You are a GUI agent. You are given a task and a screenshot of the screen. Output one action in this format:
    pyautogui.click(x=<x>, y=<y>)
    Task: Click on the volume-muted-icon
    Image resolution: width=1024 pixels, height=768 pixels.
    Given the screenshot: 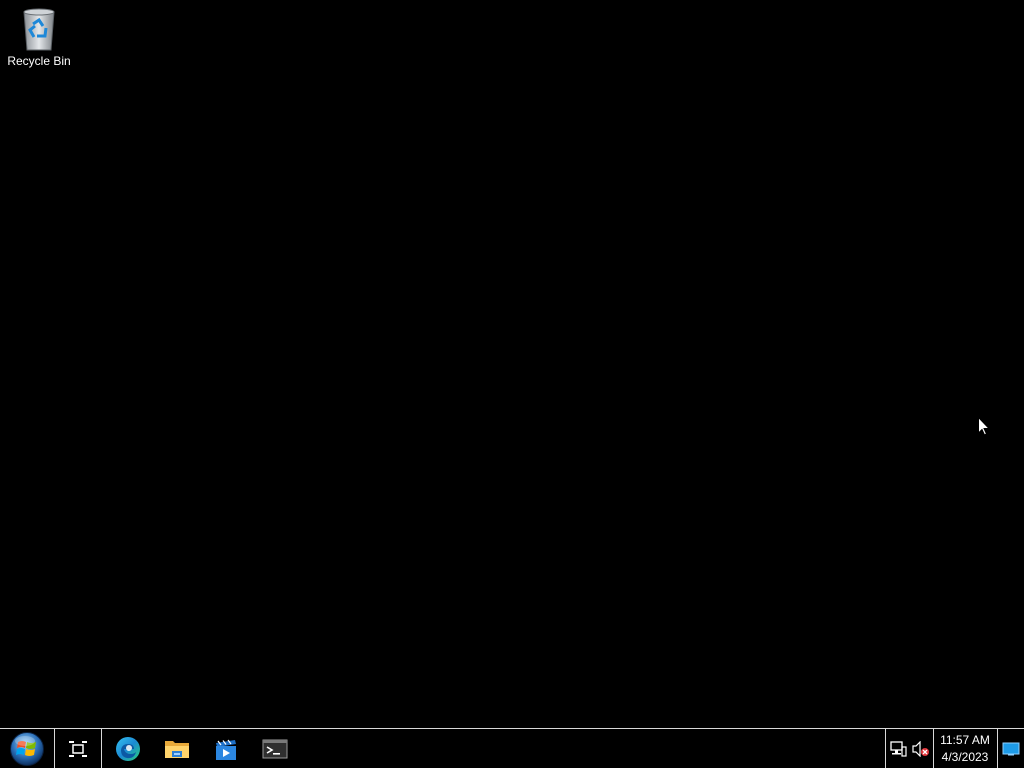 What is the action you would take?
    pyautogui.click(x=920, y=748)
    